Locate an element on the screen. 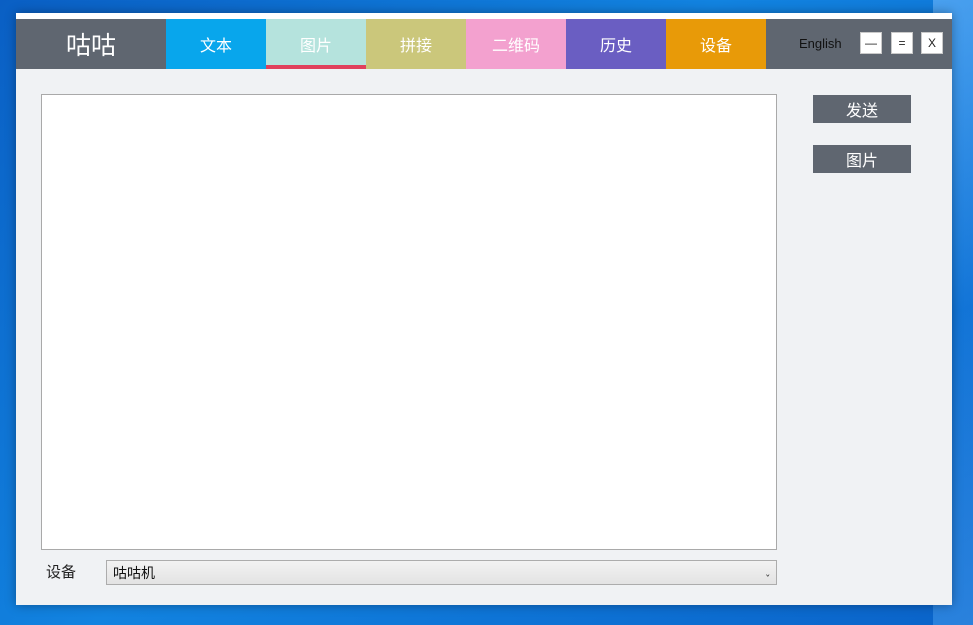 The width and height of the screenshot is (973, 625). app-logo: 咕咕 is located at coordinates (90, 45).